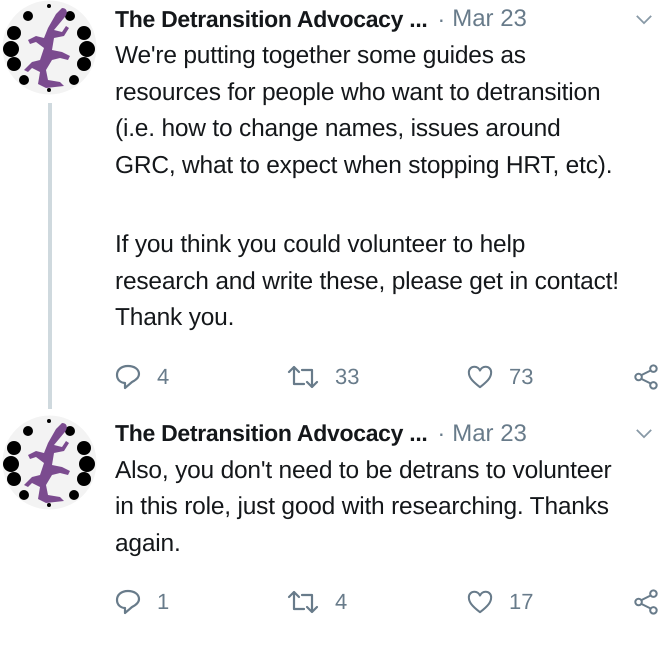 This screenshot has width=665, height=667. I want to click on reply-count: 4, so click(163, 377).